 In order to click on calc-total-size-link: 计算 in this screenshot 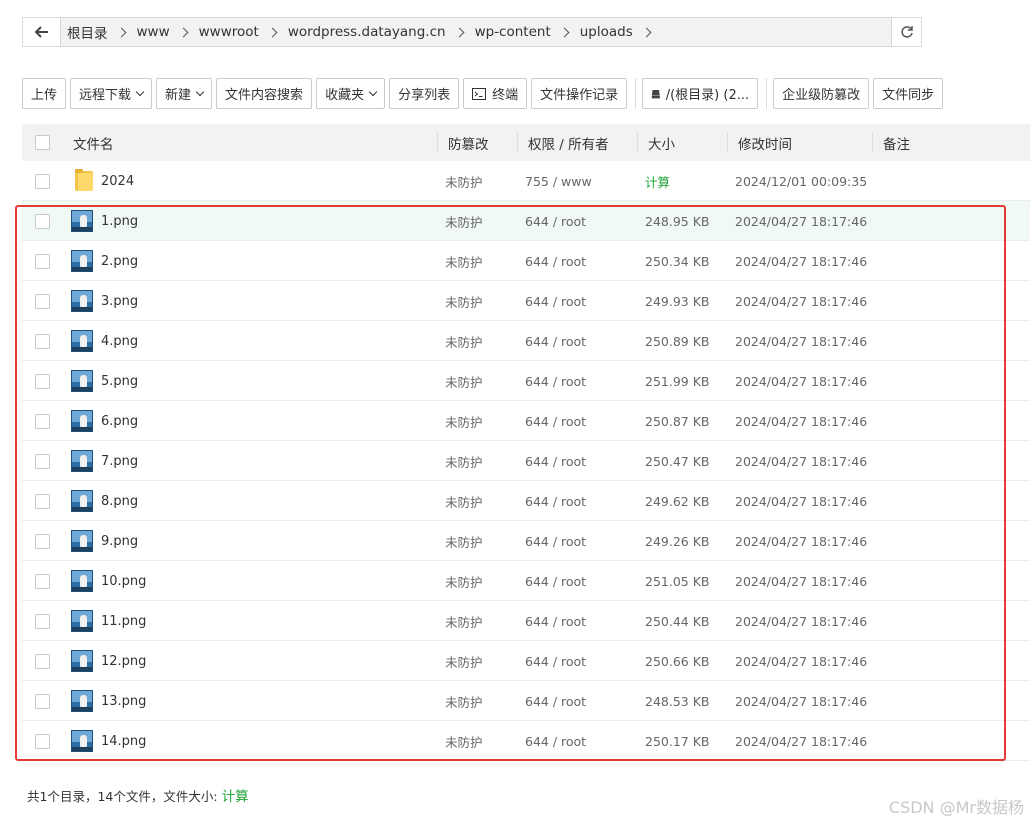, I will do `click(235, 795)`.